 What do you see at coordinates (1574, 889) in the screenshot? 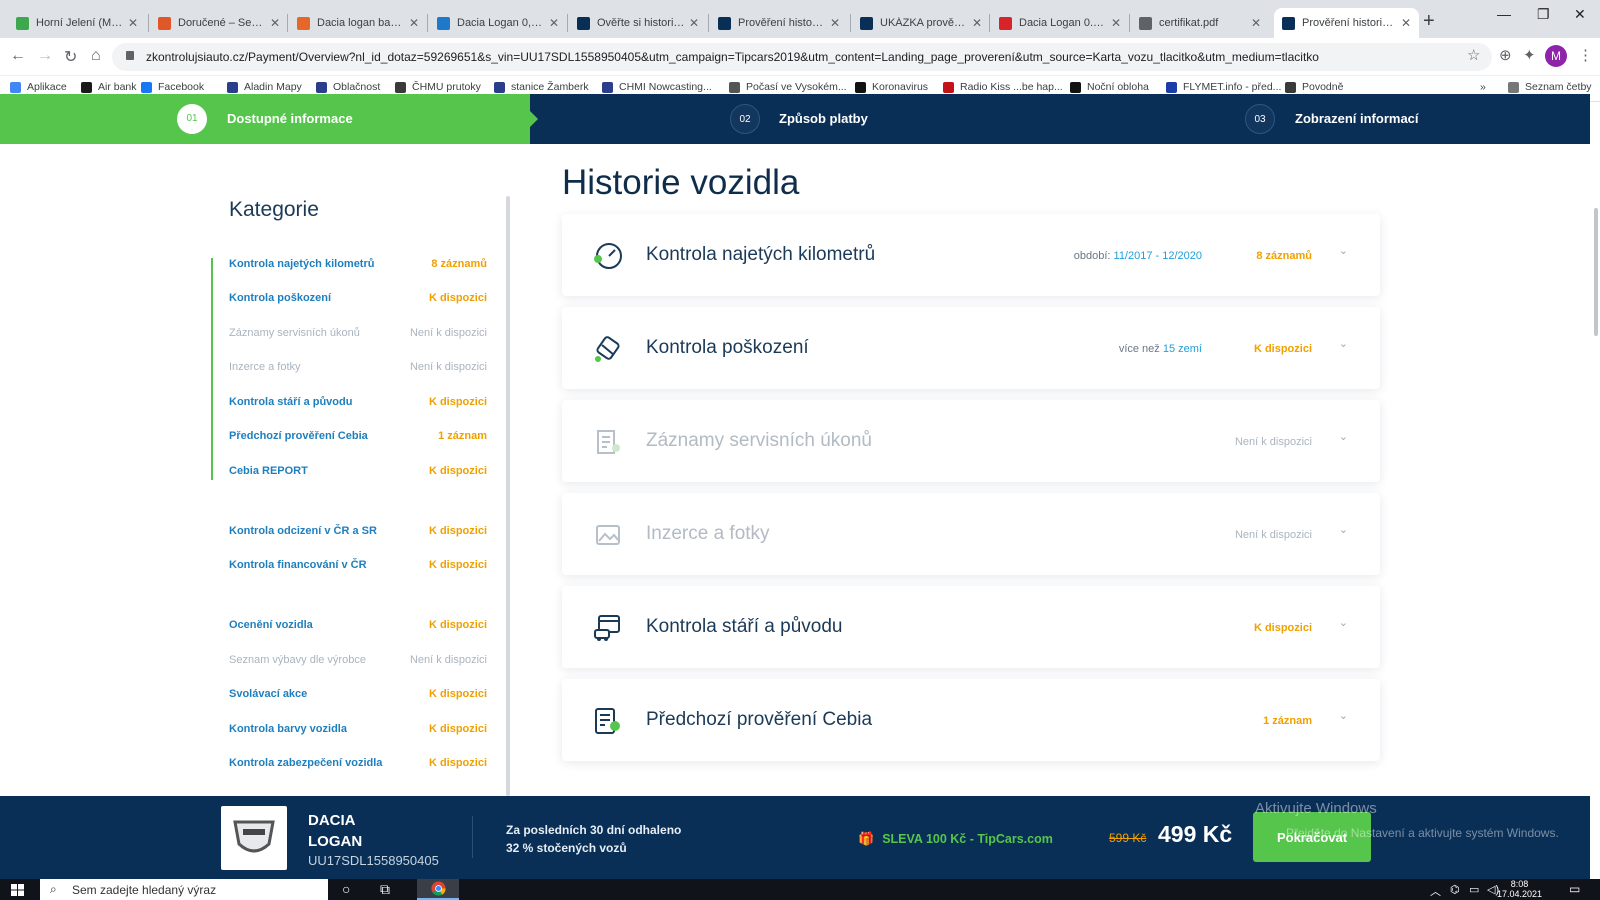
I see `notifications-icon: ▭` at bounding box center [1574, 889].